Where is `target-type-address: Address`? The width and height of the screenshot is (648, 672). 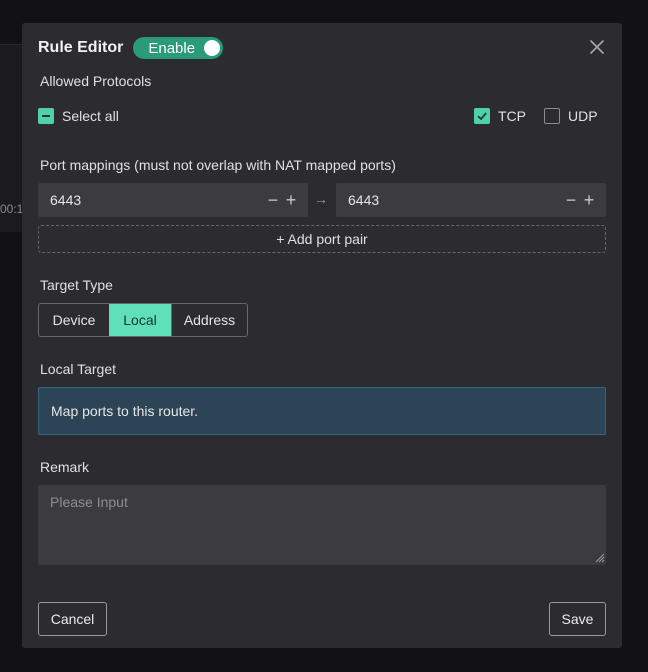 target-type-address: Address is located at coordinates (209, 320).